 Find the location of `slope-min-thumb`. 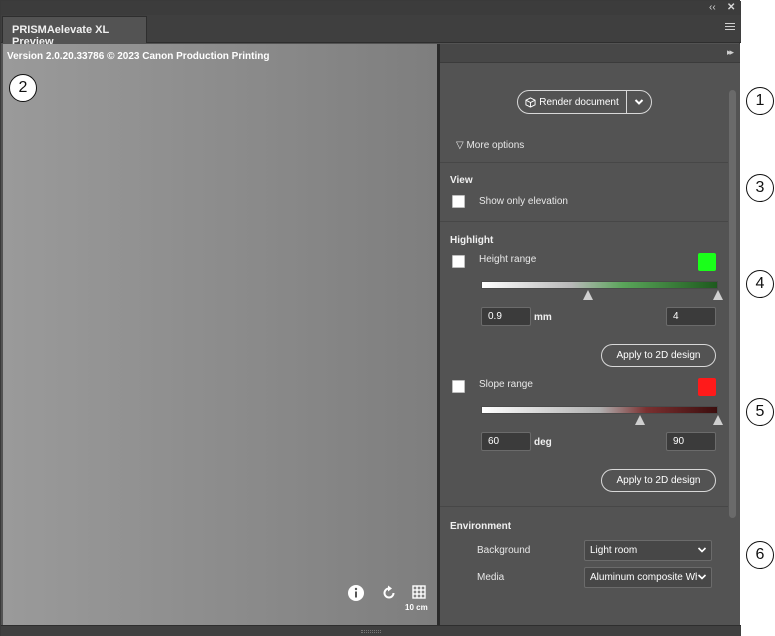

slope-min-thumb is located at coordinates (639, 420).